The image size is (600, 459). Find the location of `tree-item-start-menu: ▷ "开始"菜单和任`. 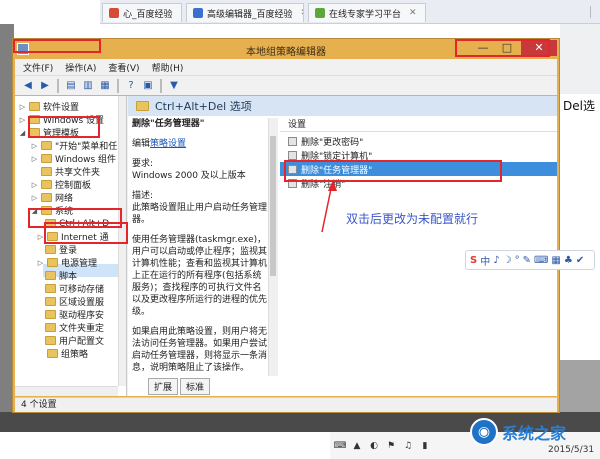

tree-item-start-menu: ▷ "开始"菜单和任 is located at coordinates (74, 145).